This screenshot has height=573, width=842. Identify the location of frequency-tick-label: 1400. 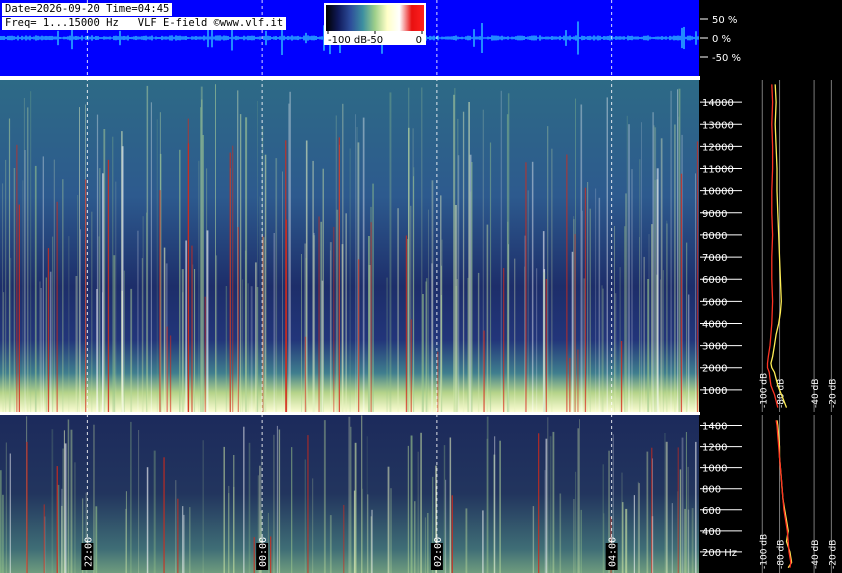
(714, 427).